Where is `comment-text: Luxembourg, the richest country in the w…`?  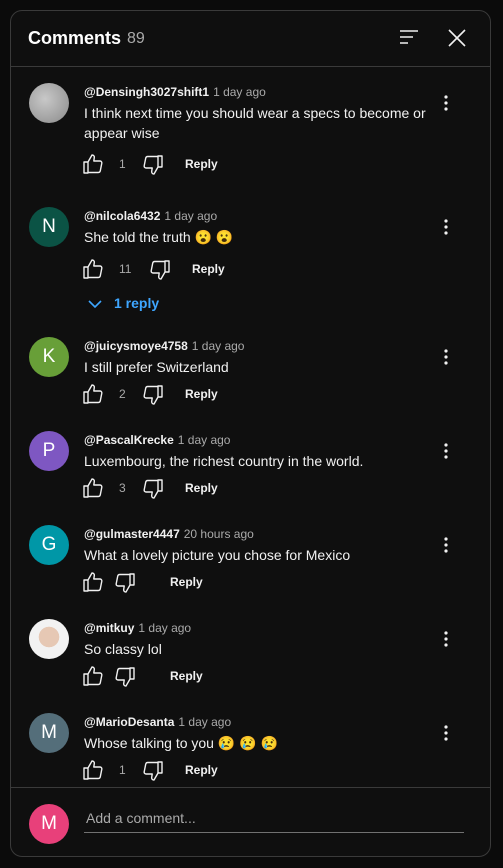
comment-text: Luxembourg, the richest country in the w… is located at coordinates (224, 461).